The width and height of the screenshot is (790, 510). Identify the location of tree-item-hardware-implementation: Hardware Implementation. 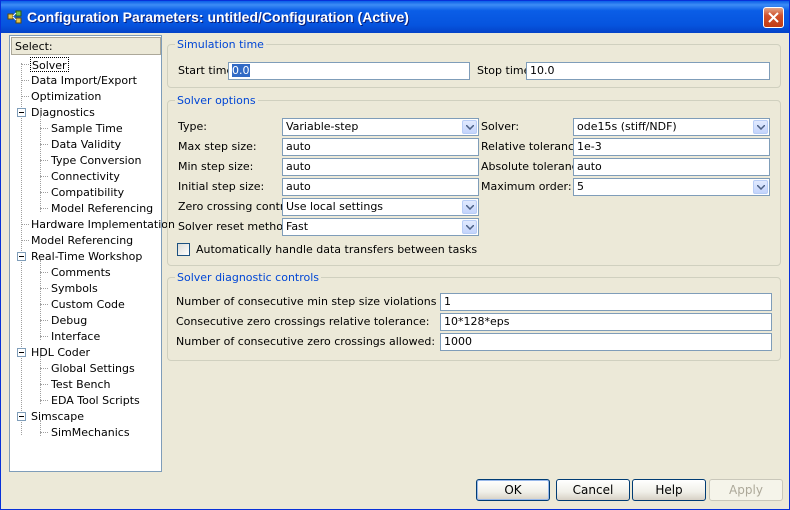
(103, 224).